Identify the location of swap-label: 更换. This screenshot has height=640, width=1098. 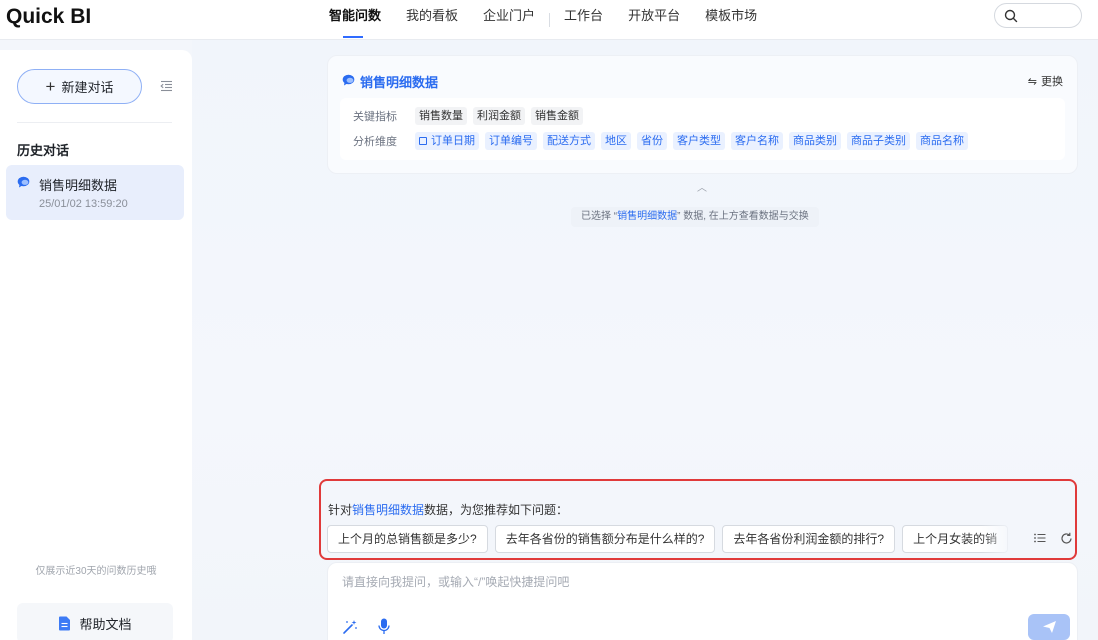
(1052, 82).